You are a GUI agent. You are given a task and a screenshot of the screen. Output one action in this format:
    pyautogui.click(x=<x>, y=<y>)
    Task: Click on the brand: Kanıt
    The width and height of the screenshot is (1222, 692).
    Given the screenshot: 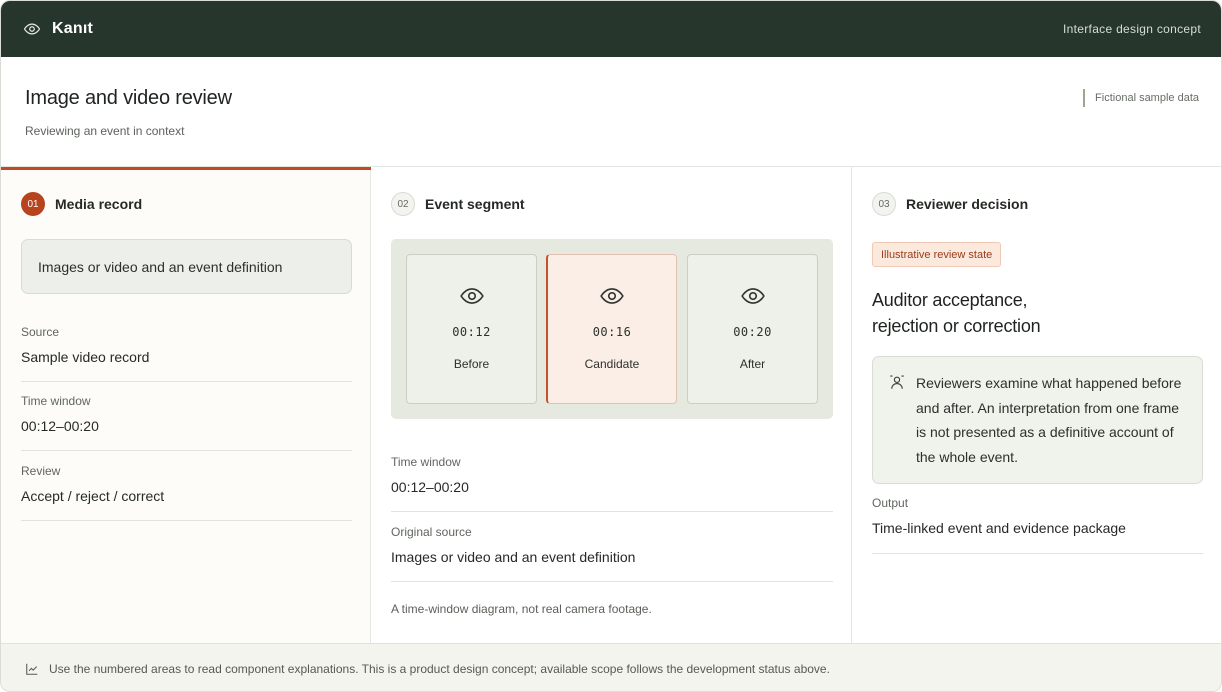 What is the action you would take?
    pyautogui.click(x=58, y=29)
    